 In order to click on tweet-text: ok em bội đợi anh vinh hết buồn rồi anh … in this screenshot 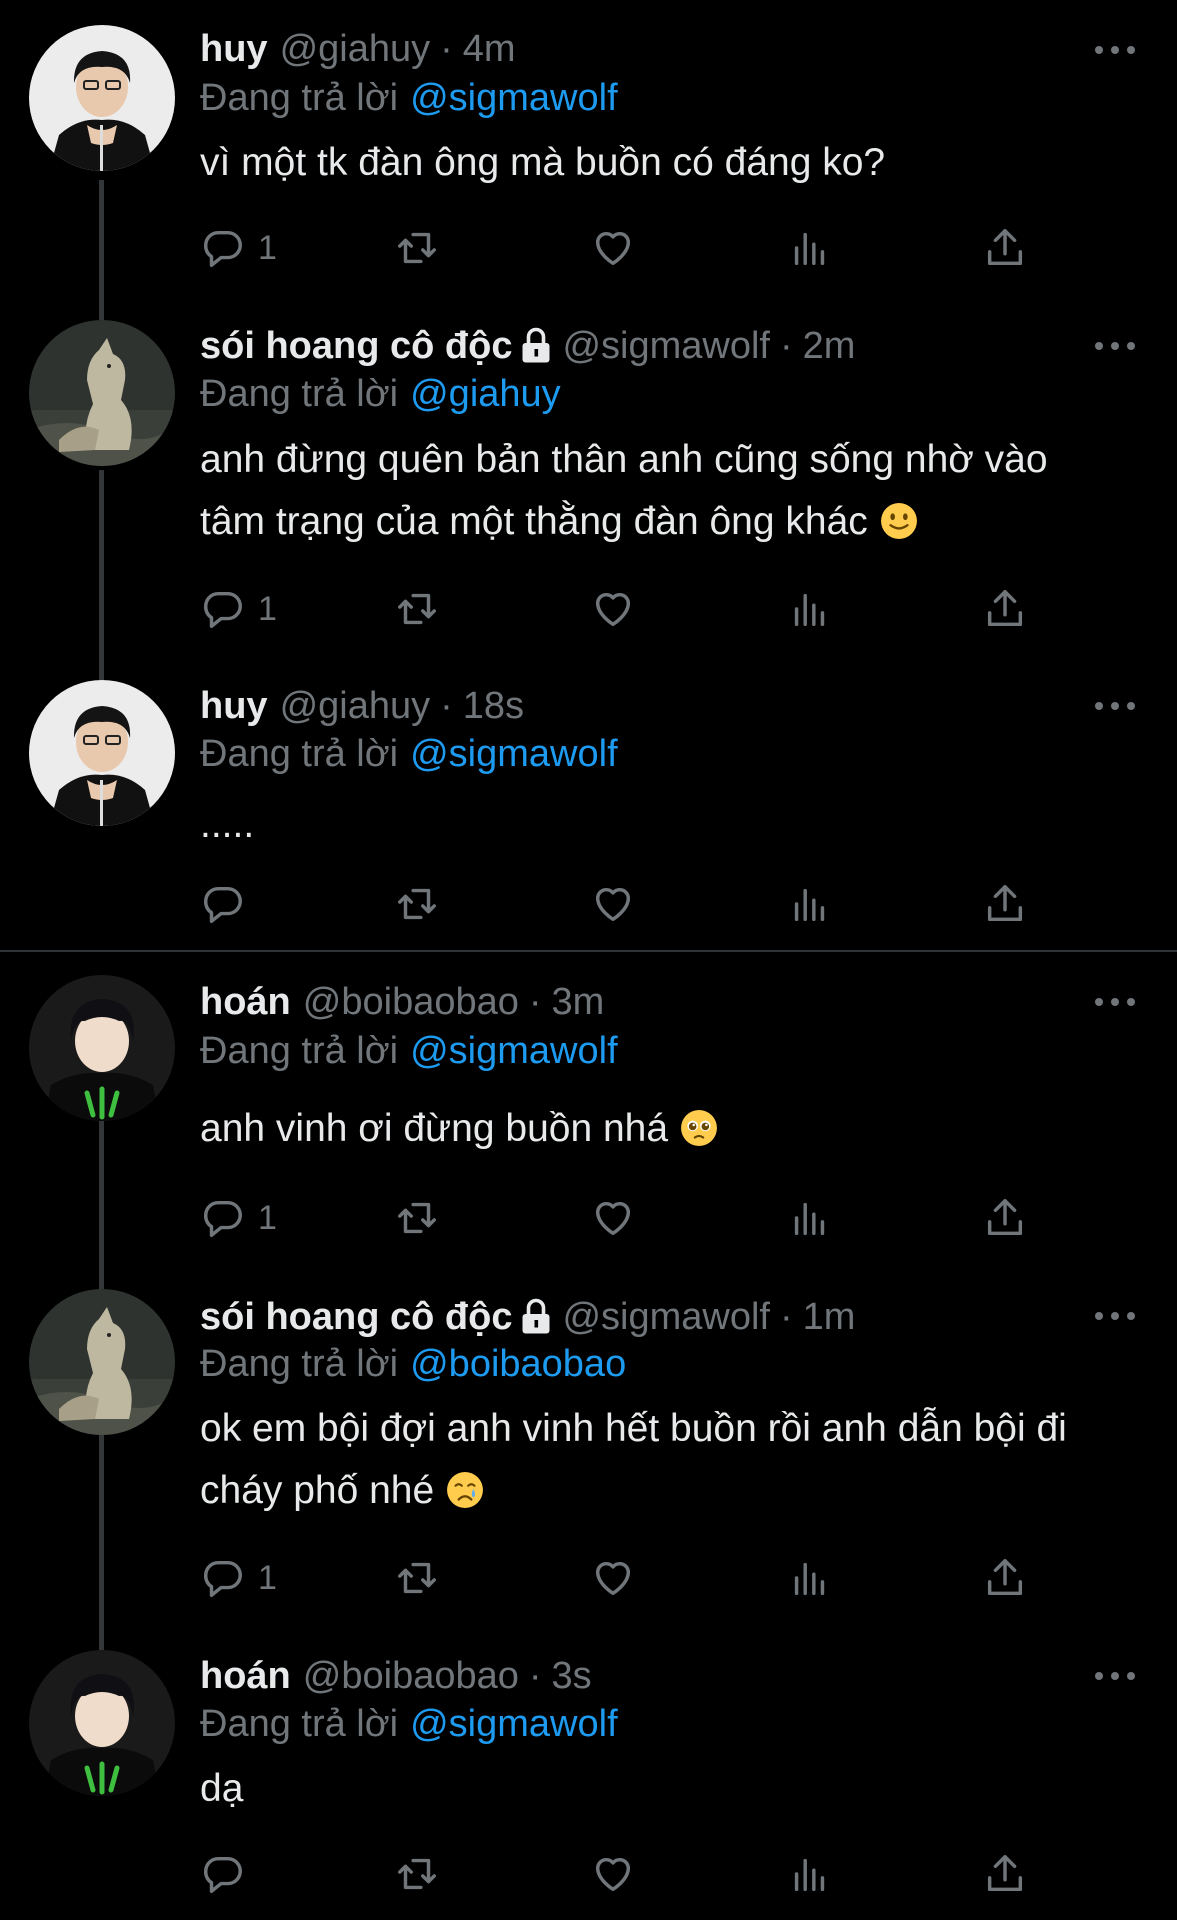, I will do `click(670, 1460)`.